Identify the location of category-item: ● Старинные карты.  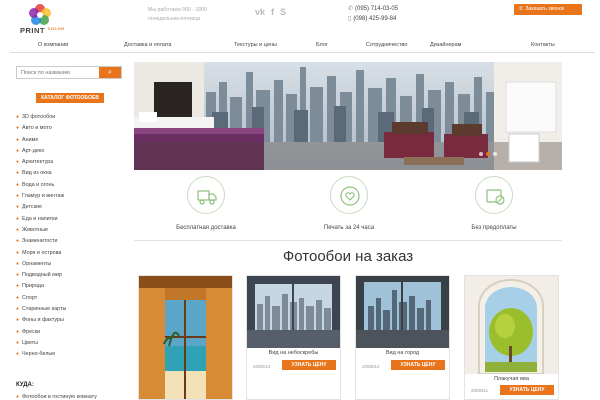
(71, 309).